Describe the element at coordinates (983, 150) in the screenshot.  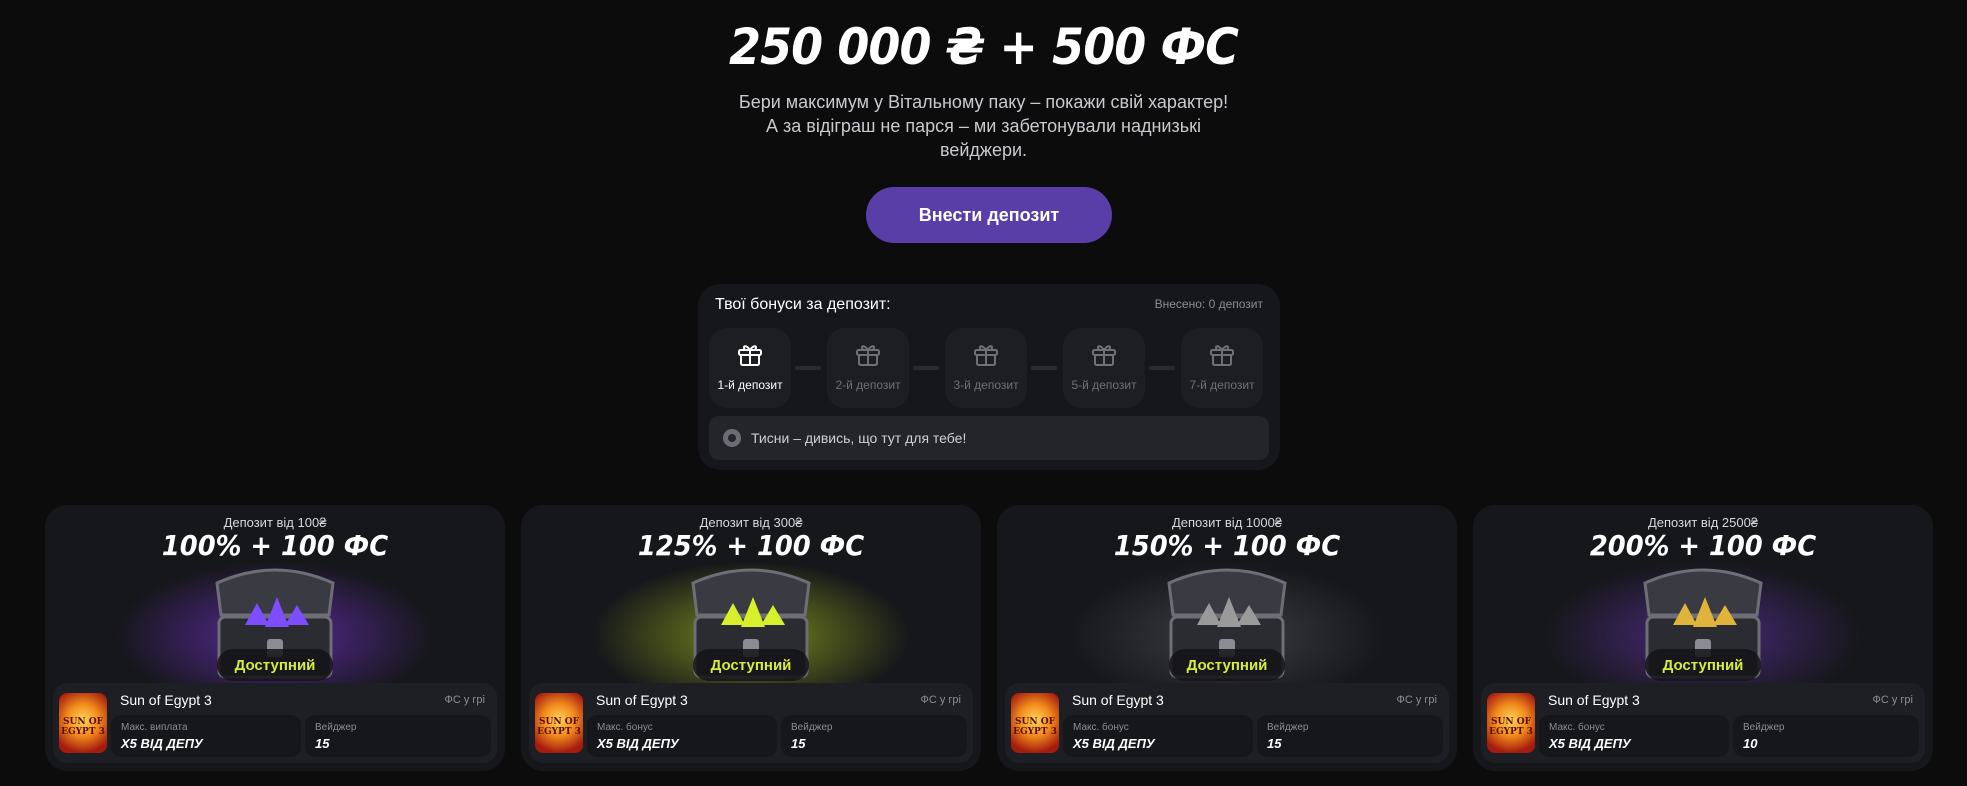
I see `hero-subtitle-line: вейджери.` at that location.